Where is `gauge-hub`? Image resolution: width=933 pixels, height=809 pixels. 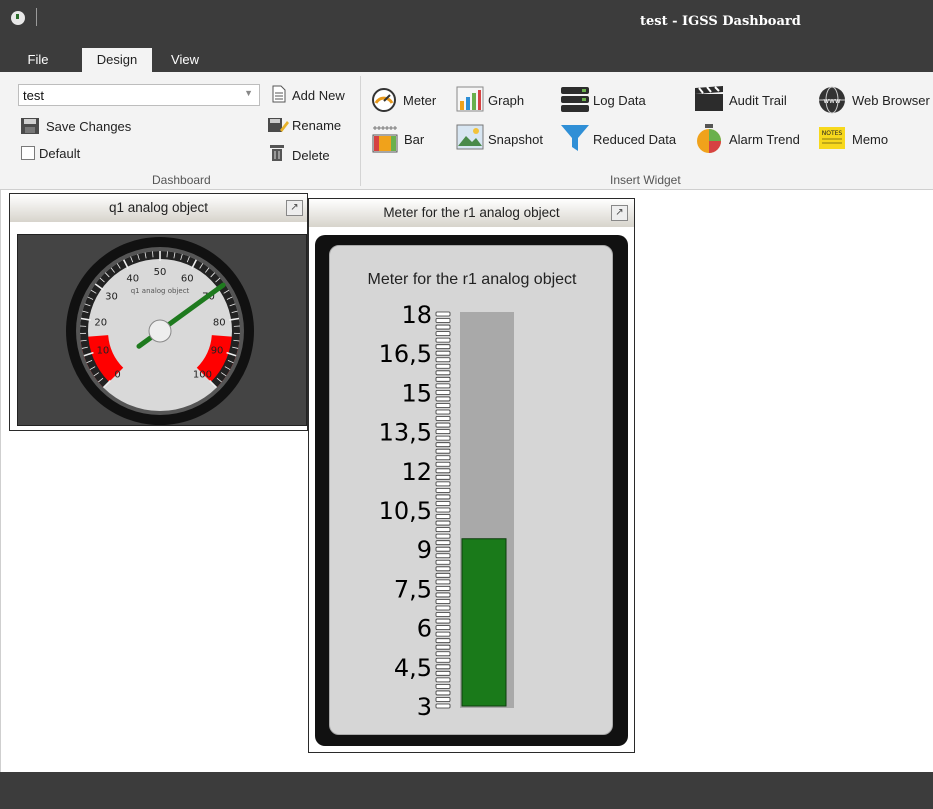 gauge-hub is located at coordinates (160, 331).